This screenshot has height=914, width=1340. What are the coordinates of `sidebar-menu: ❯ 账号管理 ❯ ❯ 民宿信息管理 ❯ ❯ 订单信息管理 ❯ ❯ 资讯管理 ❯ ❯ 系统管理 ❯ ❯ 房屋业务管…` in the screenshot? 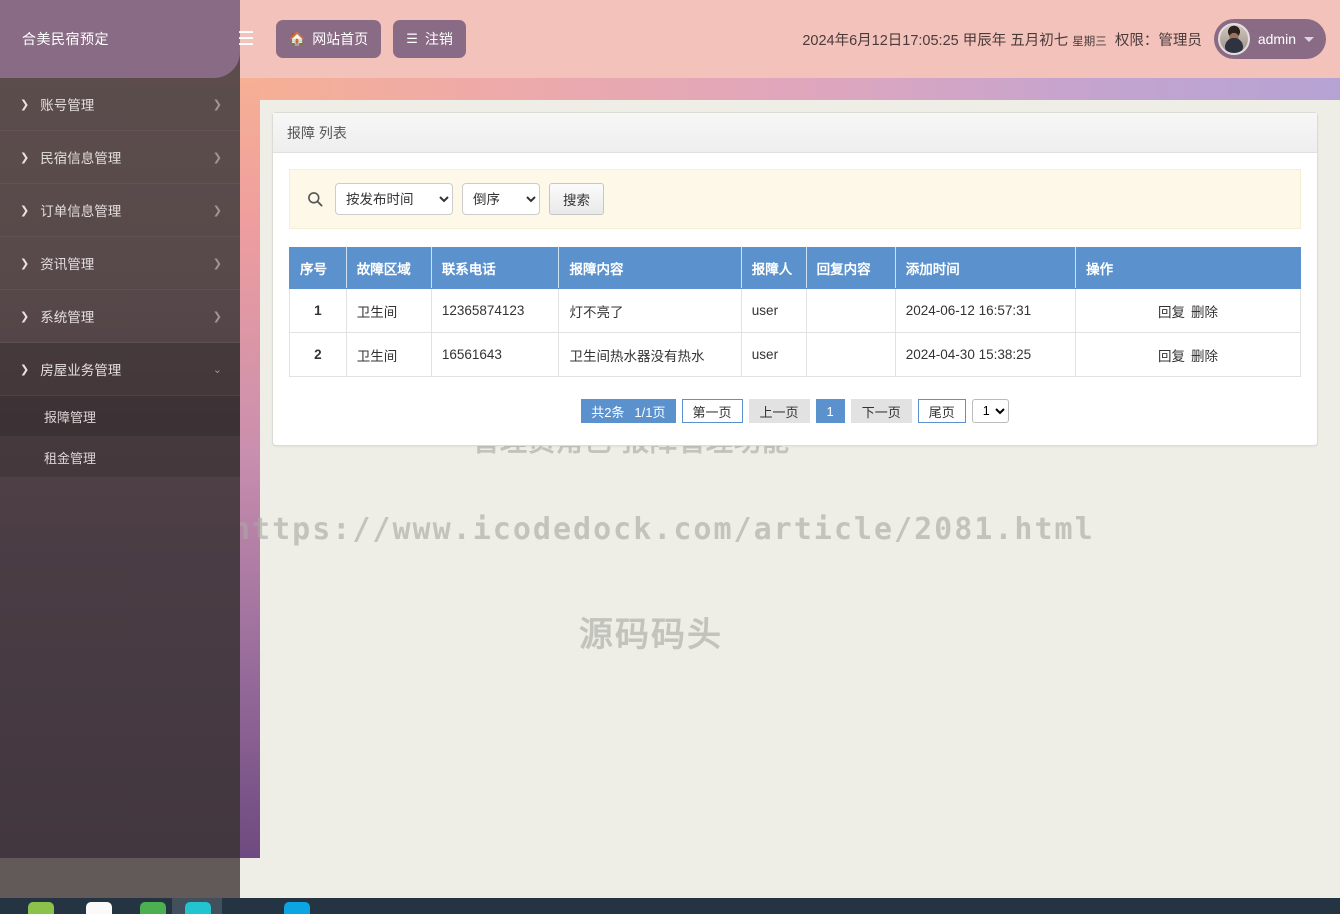 It's located at (120, 278).